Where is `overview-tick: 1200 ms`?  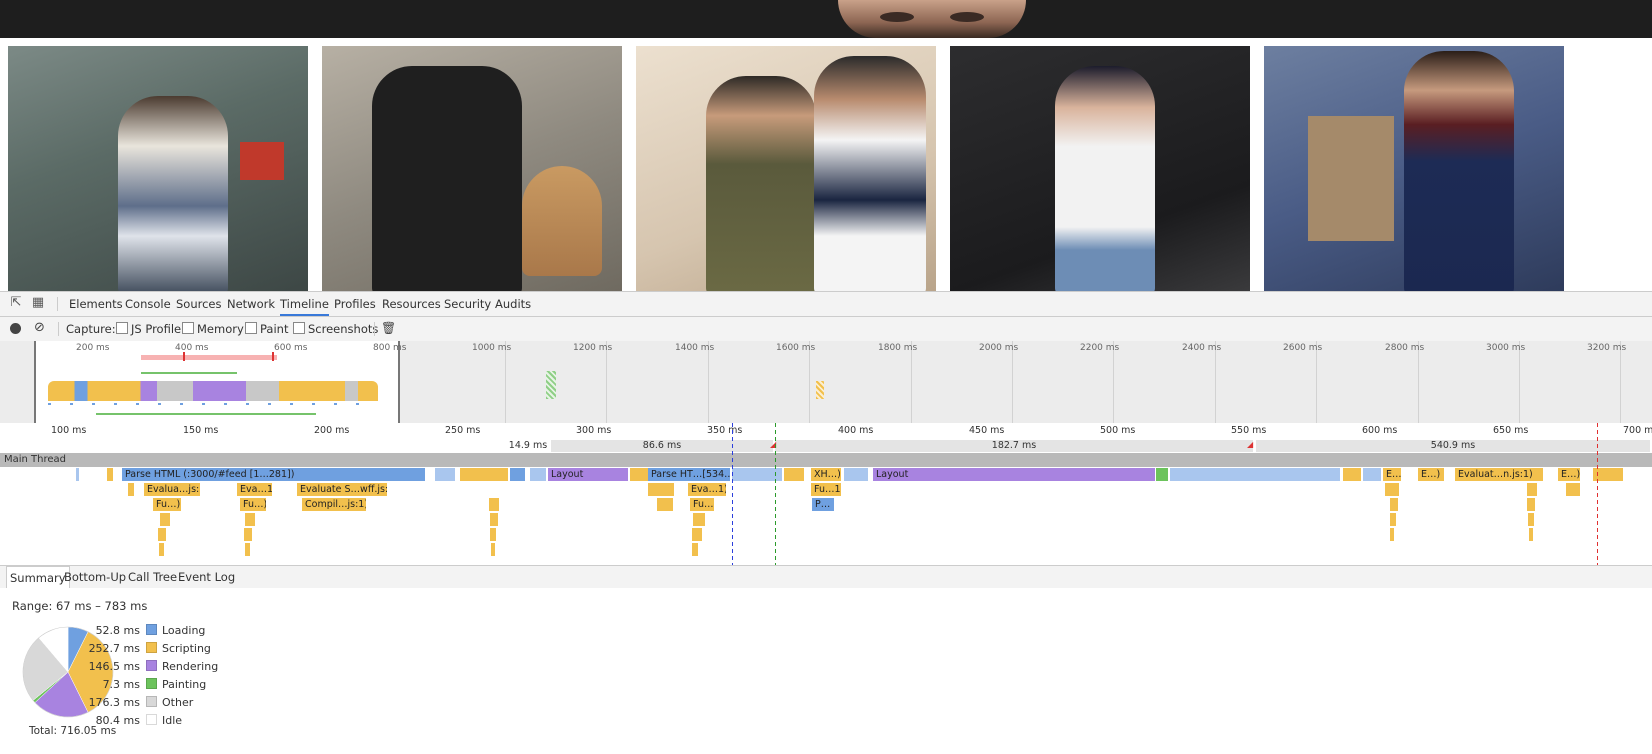 overview-tick: 1200 ms is located at coordinates (593, 348).